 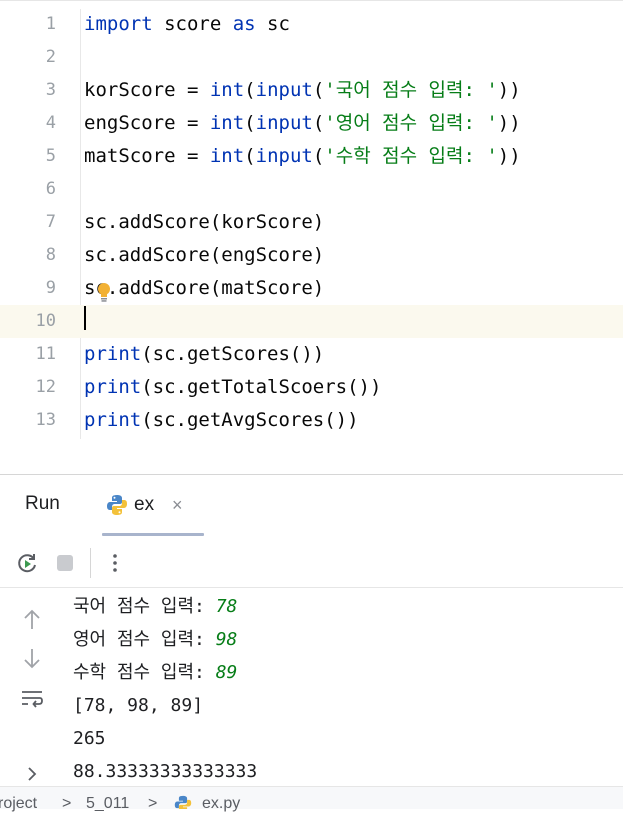 I want to click on code-text: print(sc.getTotalScoers()), so click(x=233, y=387).